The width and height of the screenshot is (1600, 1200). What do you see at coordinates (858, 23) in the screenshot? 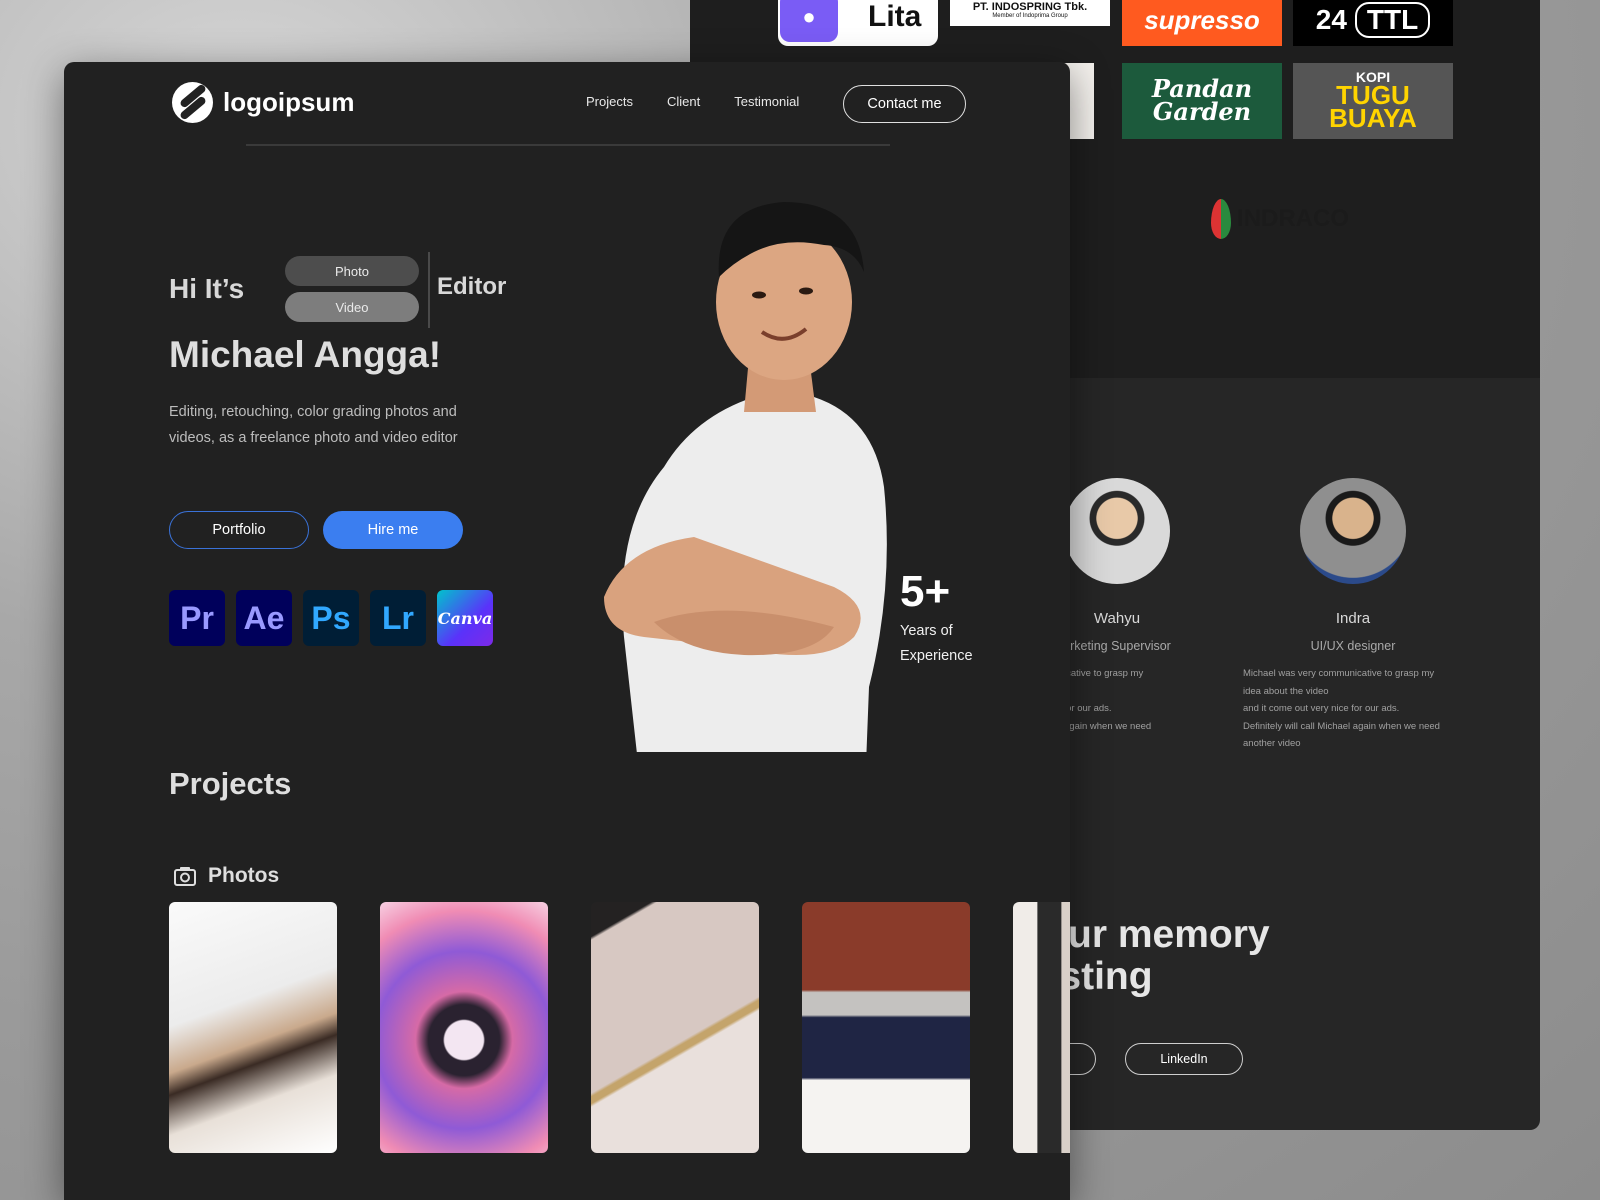
I see `client-logo-lita: ● Lita` at bounding box center [858, 23].